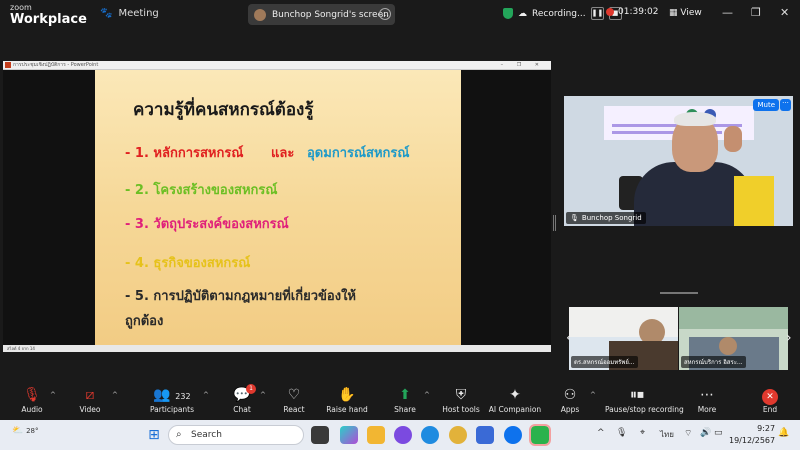  What do you see at coordinates (330, 14) in the screenshot?
I see `screen-label: Bunchop Songrid's screen` at bounding box center [330, 14].